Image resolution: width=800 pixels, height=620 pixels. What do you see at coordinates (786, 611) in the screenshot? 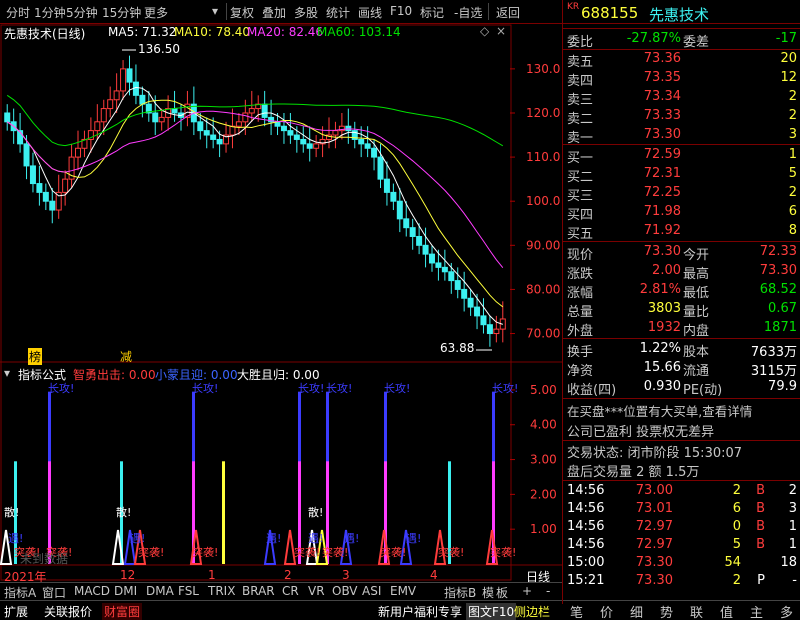
I see `quote-tab-7: 多` at bounding box center [786, 611].